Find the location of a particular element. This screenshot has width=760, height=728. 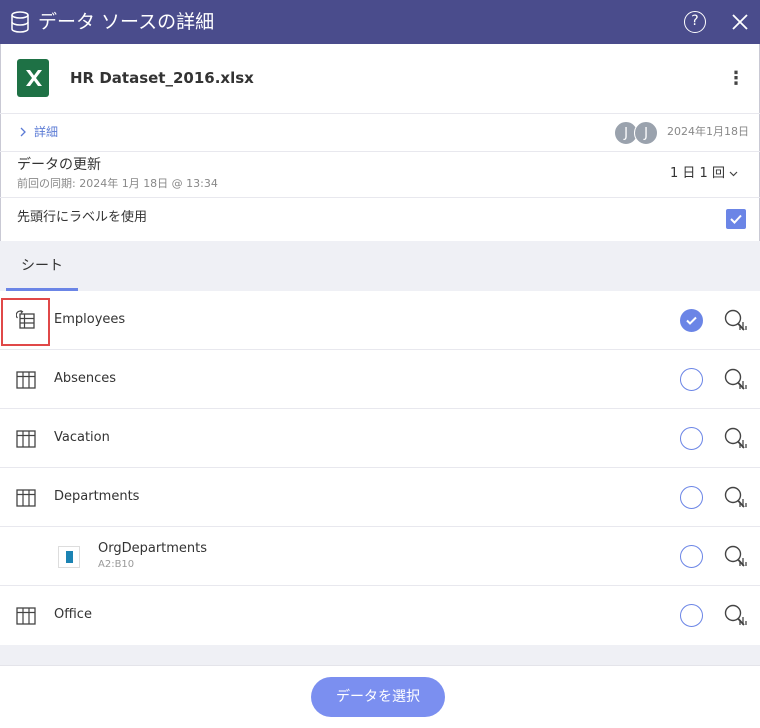

footer-spacer is located at coordinates (380, 655).